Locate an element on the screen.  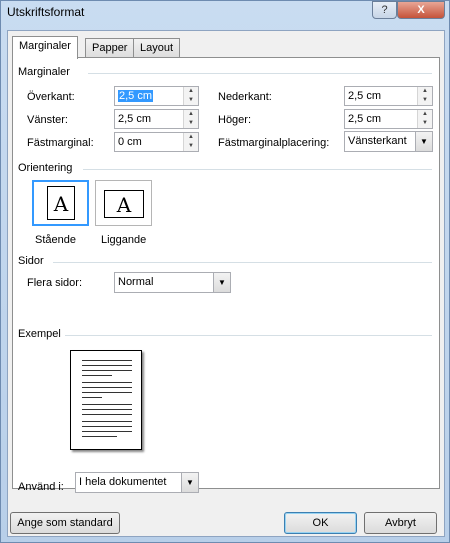
orientation-section-title: Orientering is located at coordinates (45, 168).